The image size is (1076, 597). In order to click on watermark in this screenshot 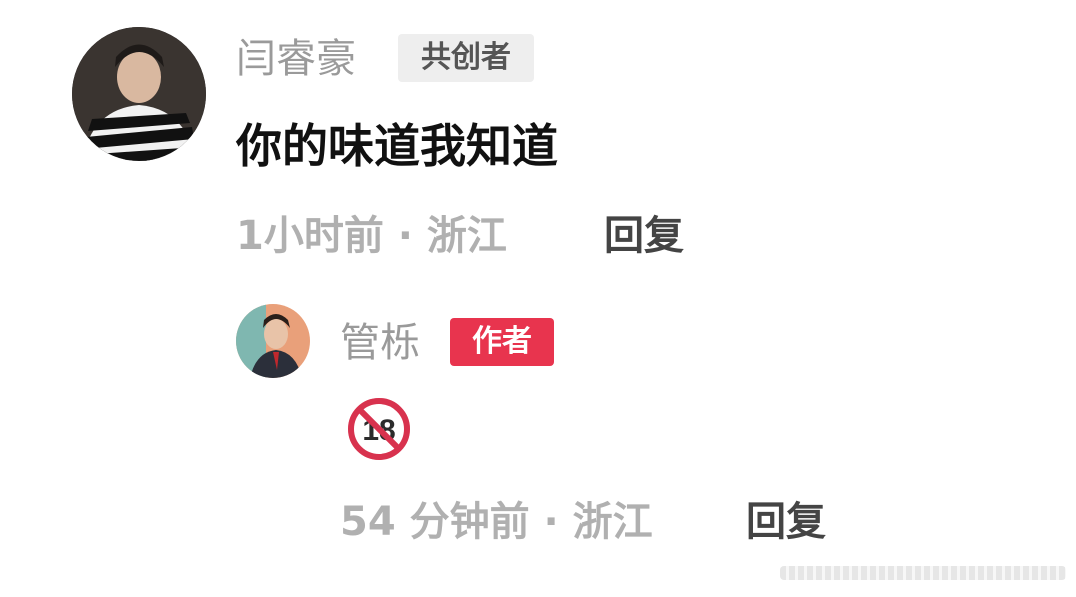, I will do `click(923, 573)`.